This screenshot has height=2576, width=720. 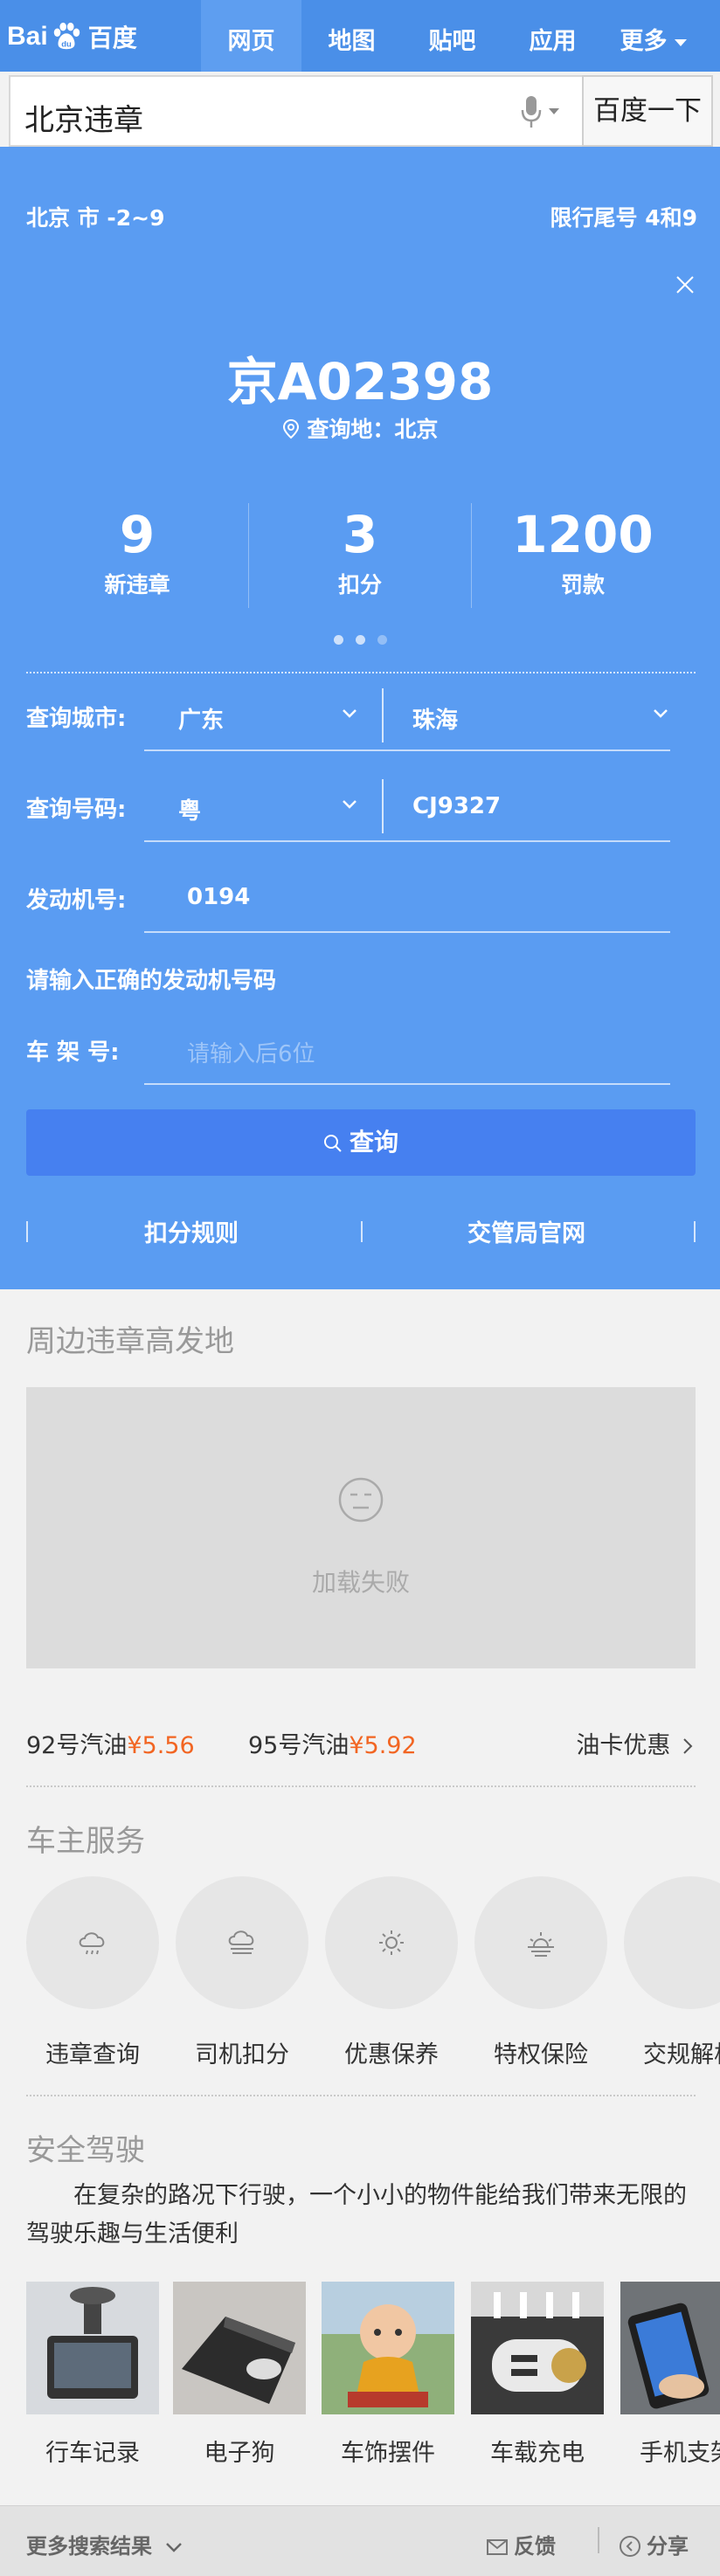 I want to click on more-results-button: 更多搜索结果, so click(x=104, y=2544).